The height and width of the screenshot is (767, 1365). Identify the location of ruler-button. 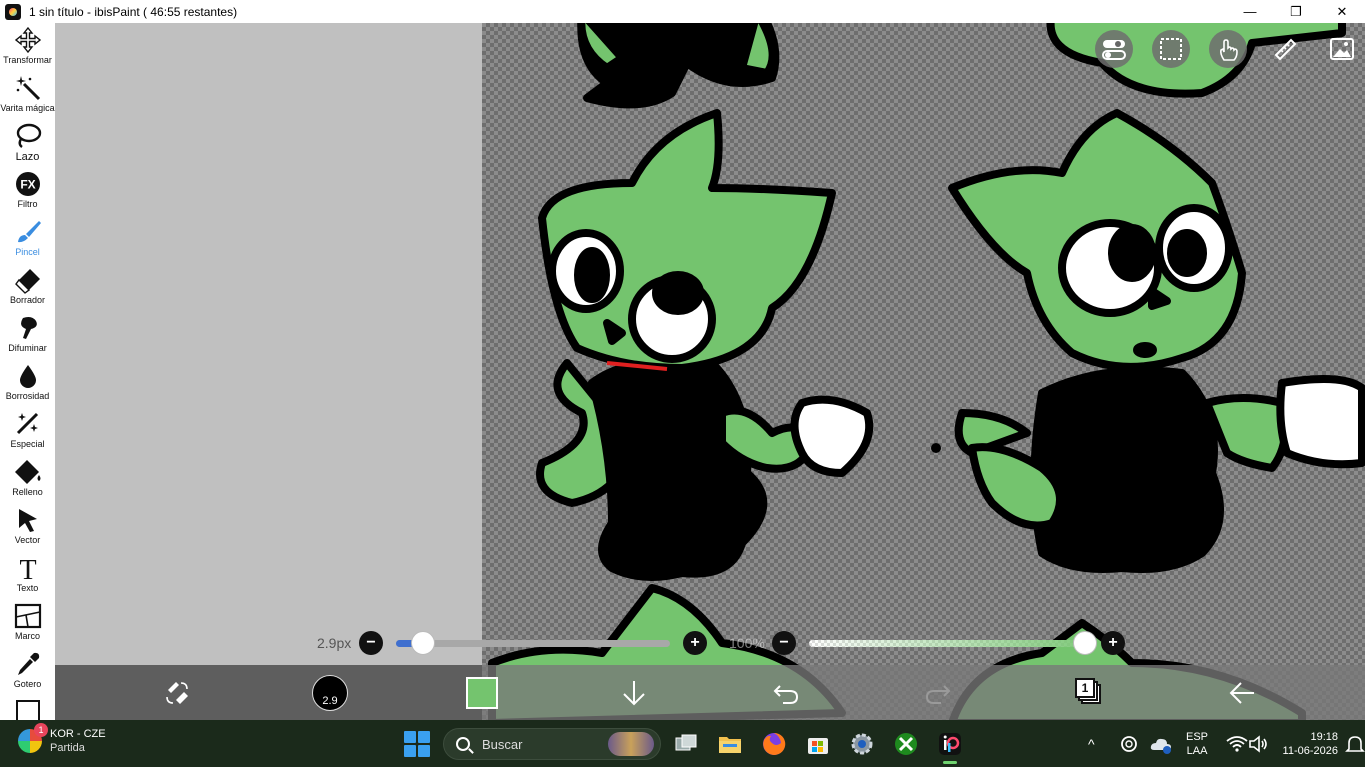
(1285, 49).